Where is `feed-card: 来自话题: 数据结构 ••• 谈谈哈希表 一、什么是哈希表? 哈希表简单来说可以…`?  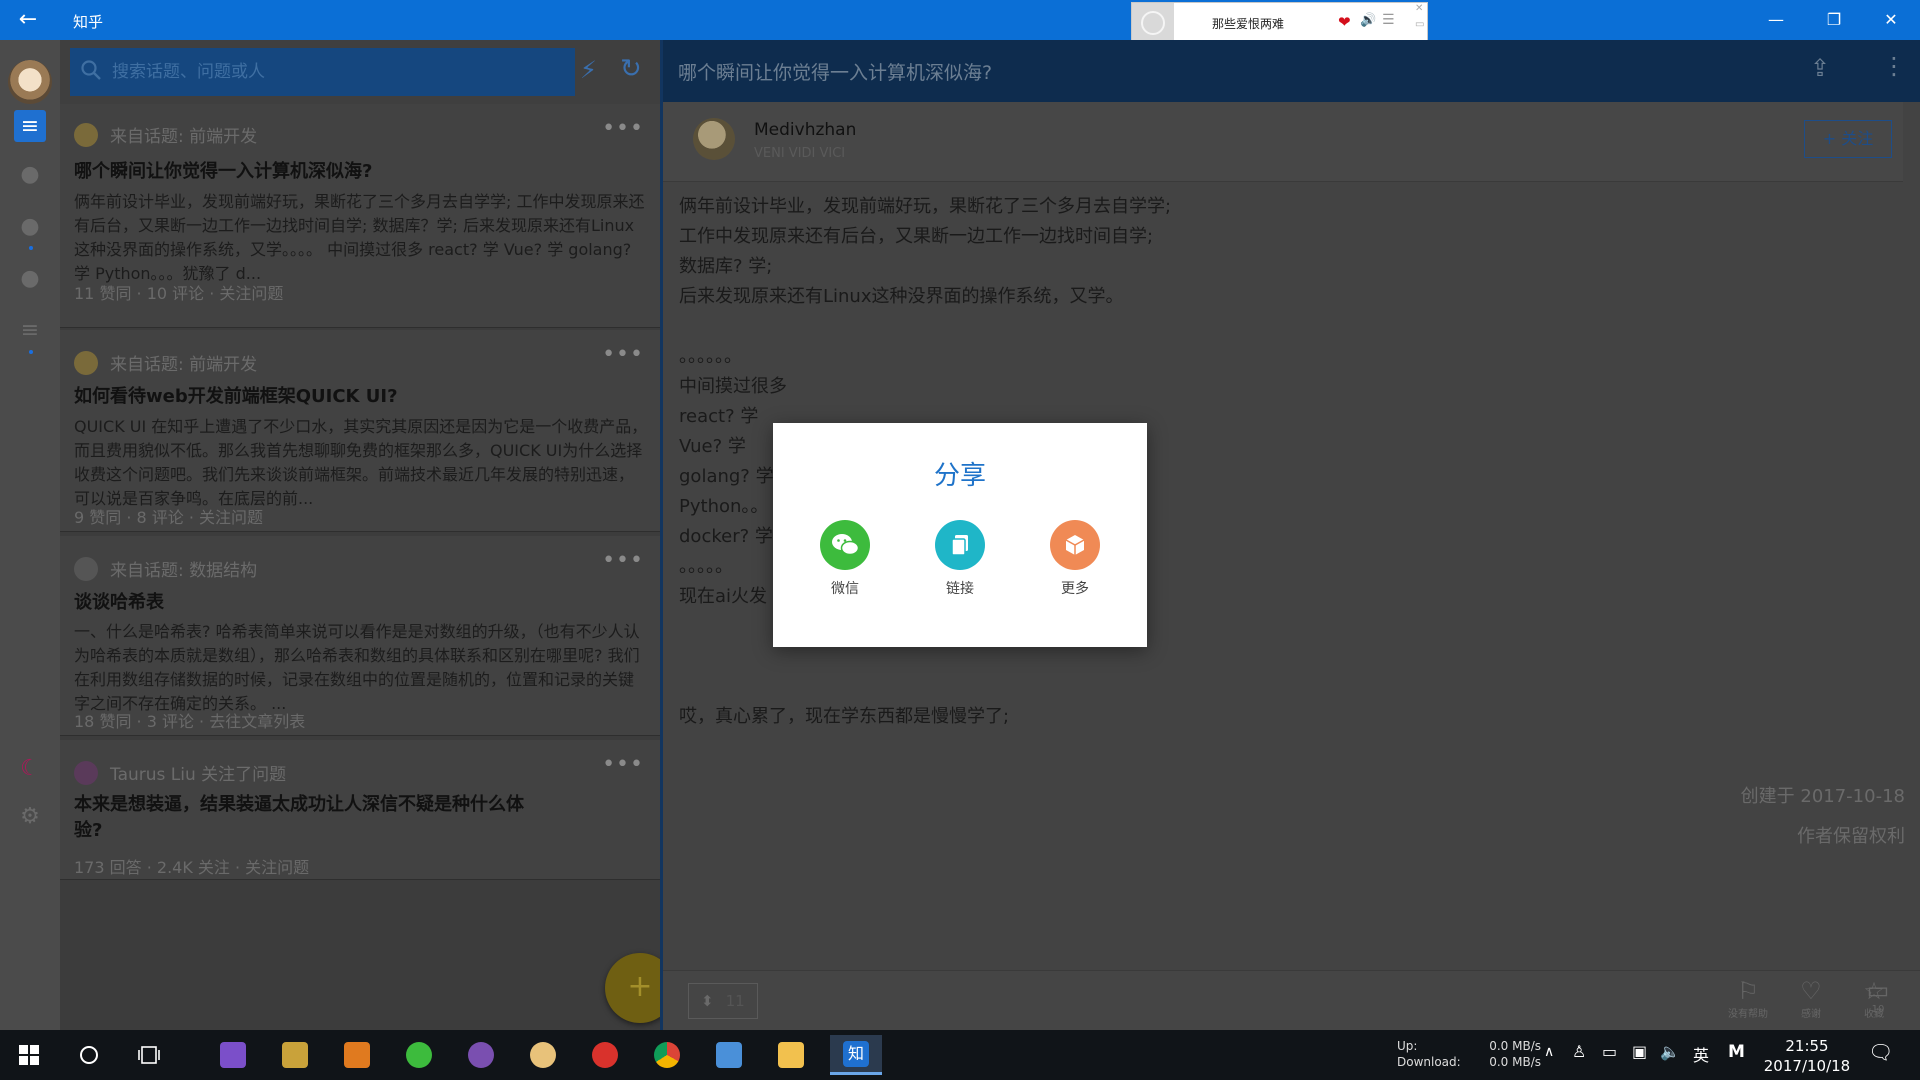
feed-card: 来自话题: 数据结构 ••• 谈谈哈希表 一、什么是哈希表? 哈希表简单来说可以… is located at coordinates (360, 636).